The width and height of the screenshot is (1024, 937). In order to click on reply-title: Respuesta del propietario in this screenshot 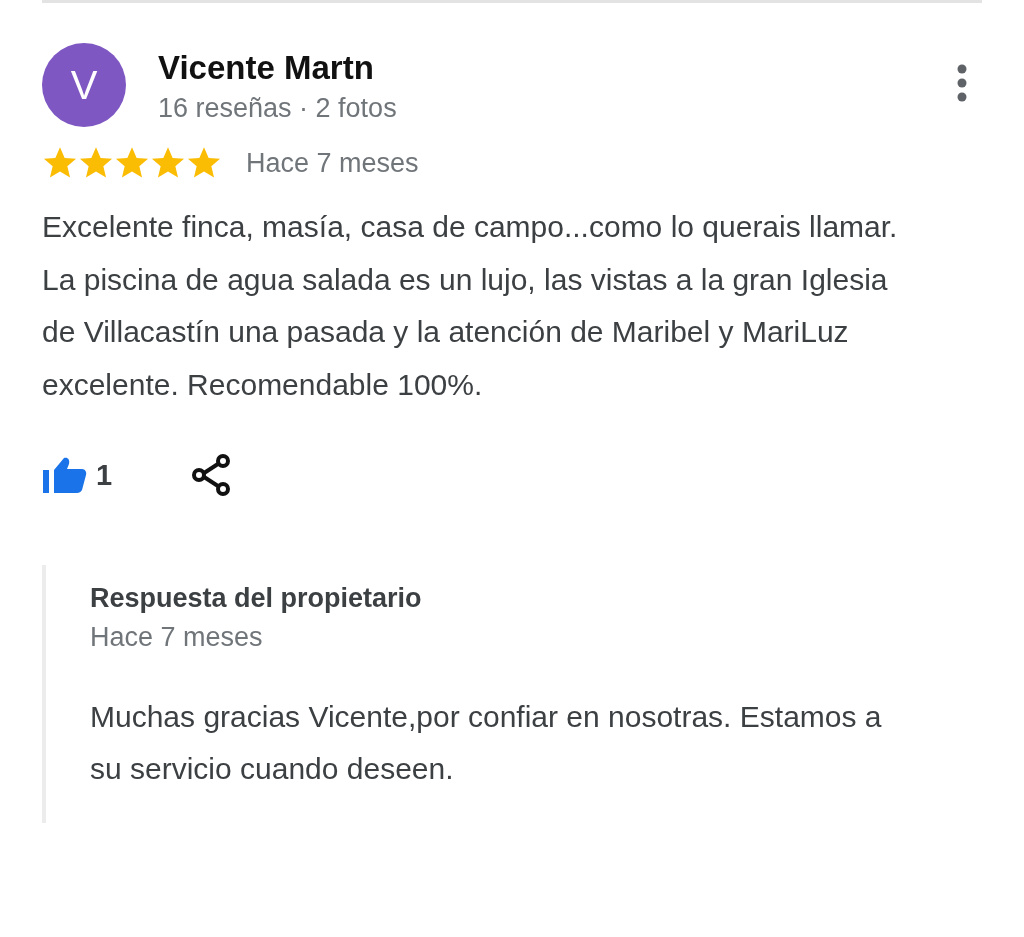, I will do `click(256, 598)`.